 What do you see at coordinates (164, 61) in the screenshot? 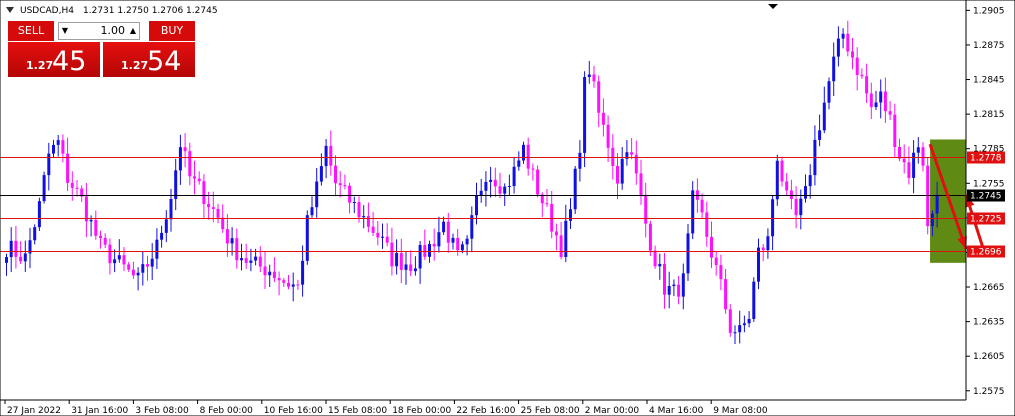
I see `buy-price-pips: 54` at bounding box center [164, 61].